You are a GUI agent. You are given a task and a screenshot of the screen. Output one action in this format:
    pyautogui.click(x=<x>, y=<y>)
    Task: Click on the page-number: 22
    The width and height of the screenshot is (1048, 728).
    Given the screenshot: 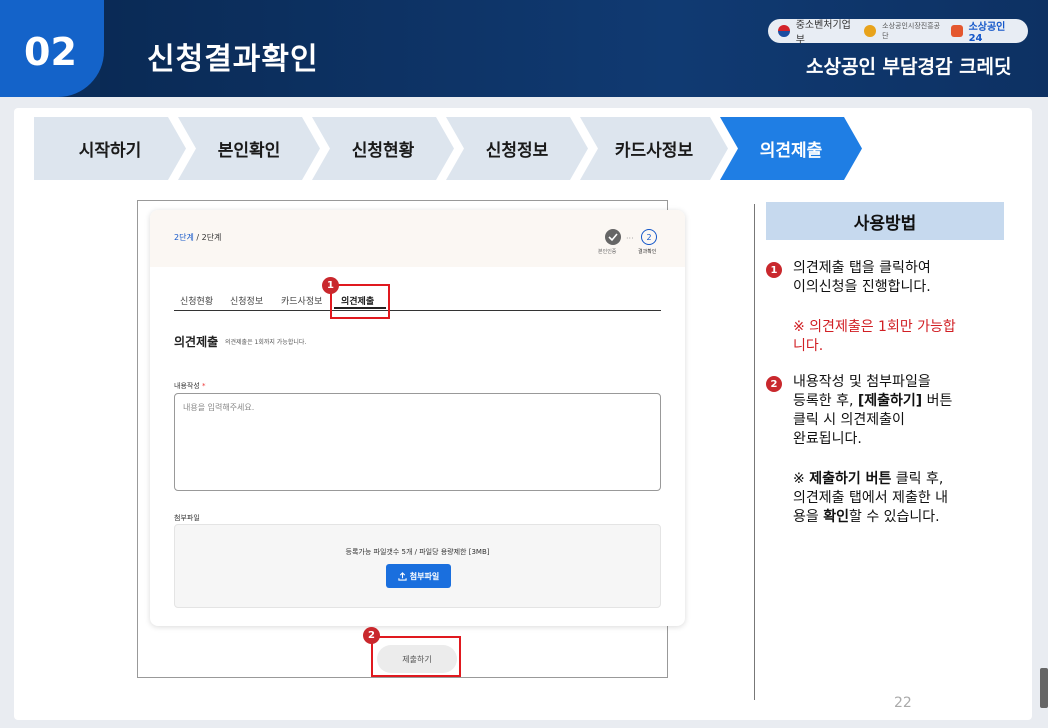 What is the action you would take?
    pyautogui.click(x=903, y=703)
    